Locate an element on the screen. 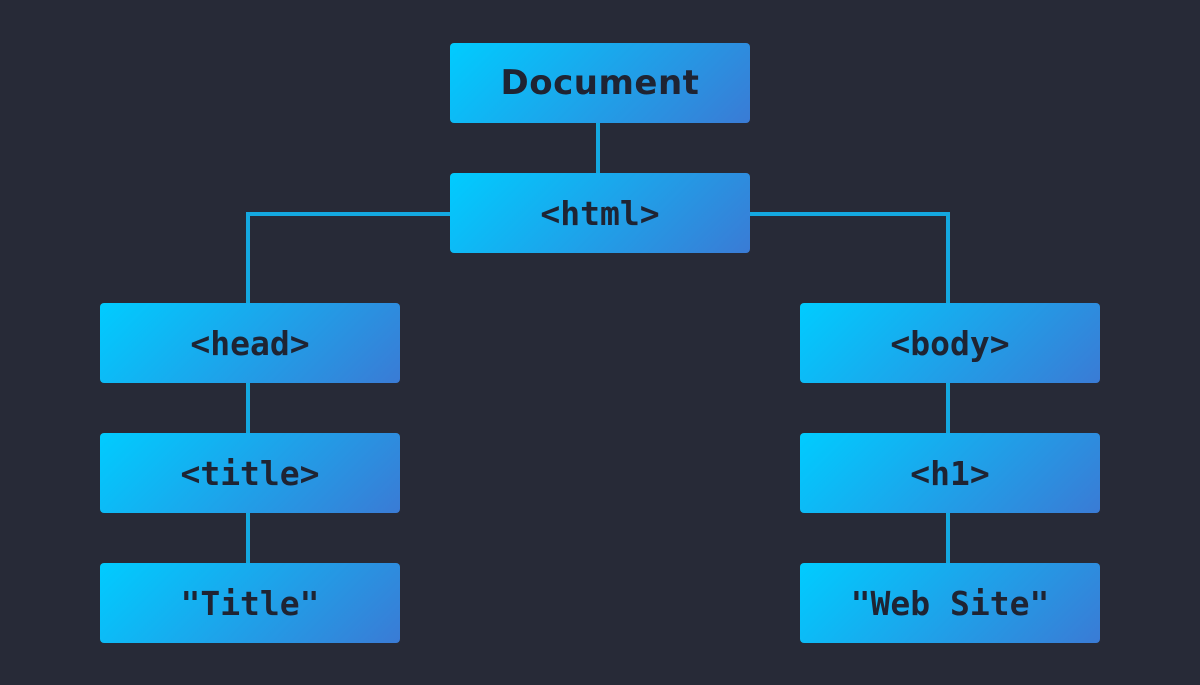 The image size is (1200, 685). node-body-label: <body> is located at coordinates (950, 343).